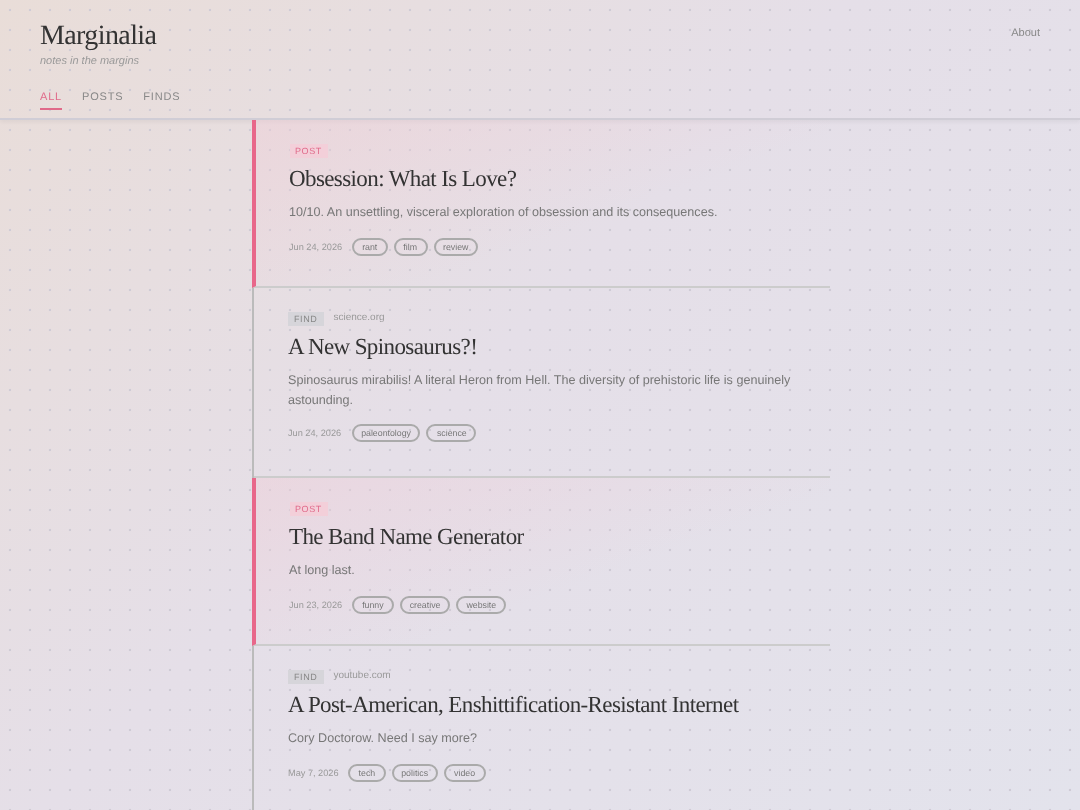  I want to click on entry-title: A New Spinosaurus?!, so click(541, 348).